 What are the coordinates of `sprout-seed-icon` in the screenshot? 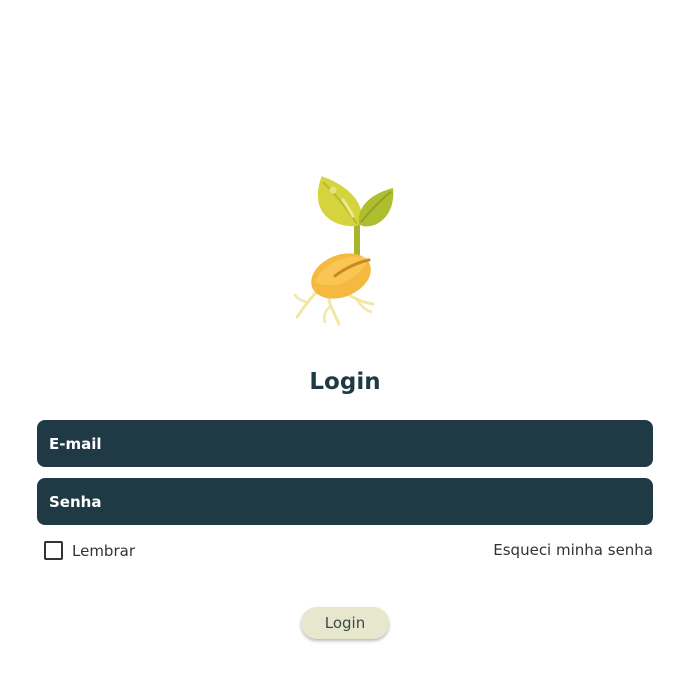 It's located at (343, 251).